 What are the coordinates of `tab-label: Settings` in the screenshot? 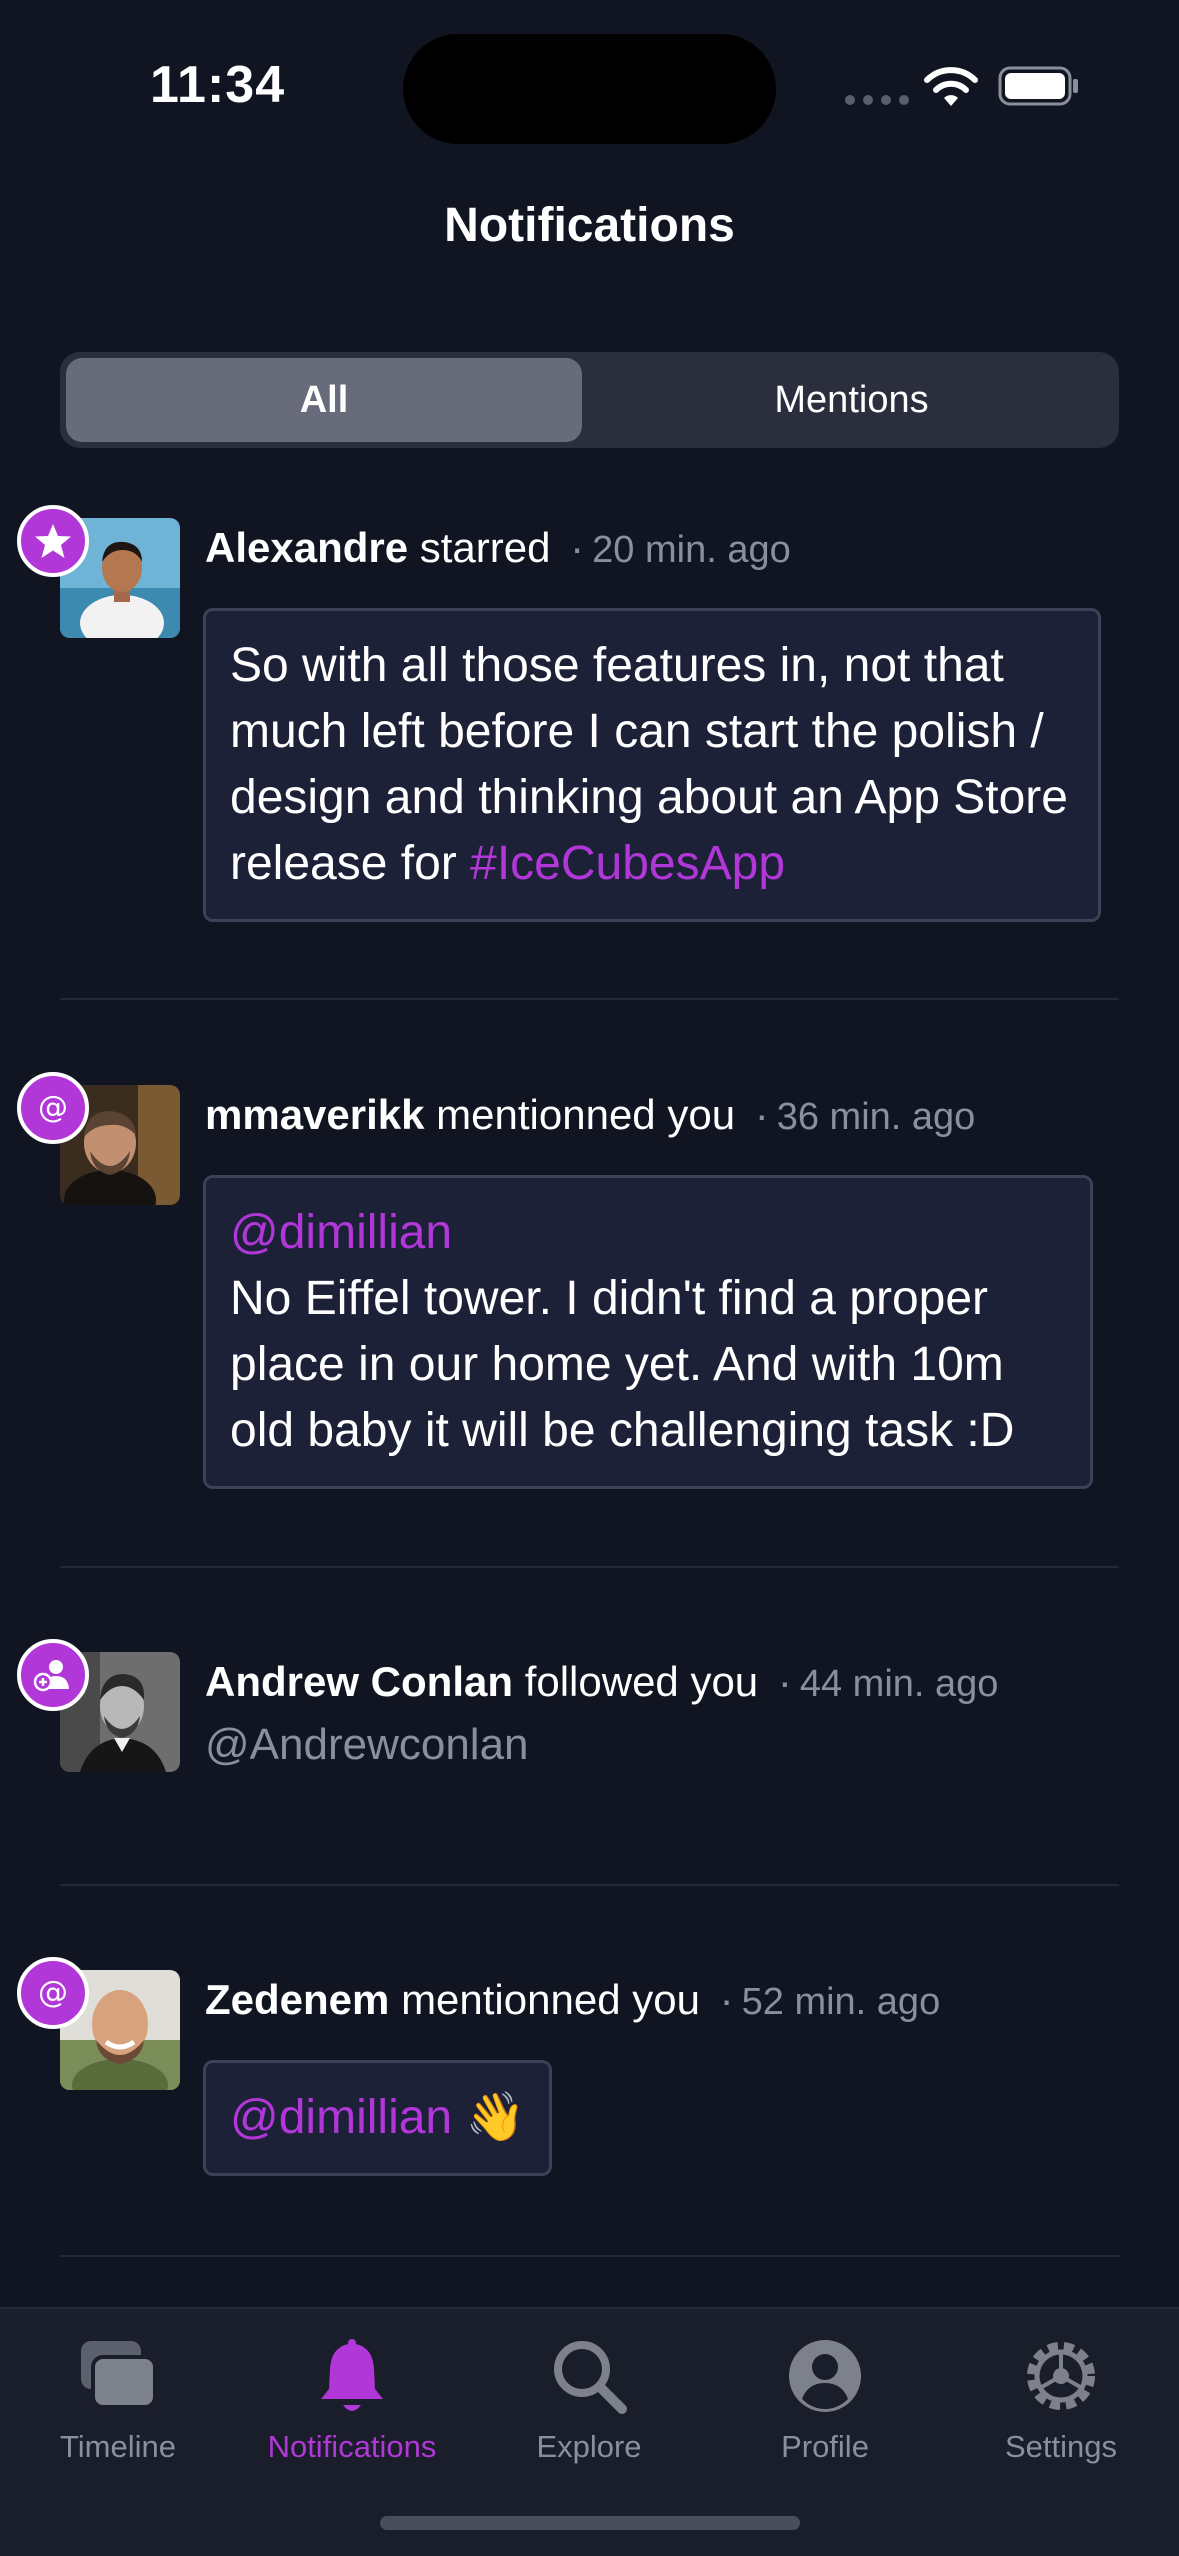 It's located at (1060, 2446).